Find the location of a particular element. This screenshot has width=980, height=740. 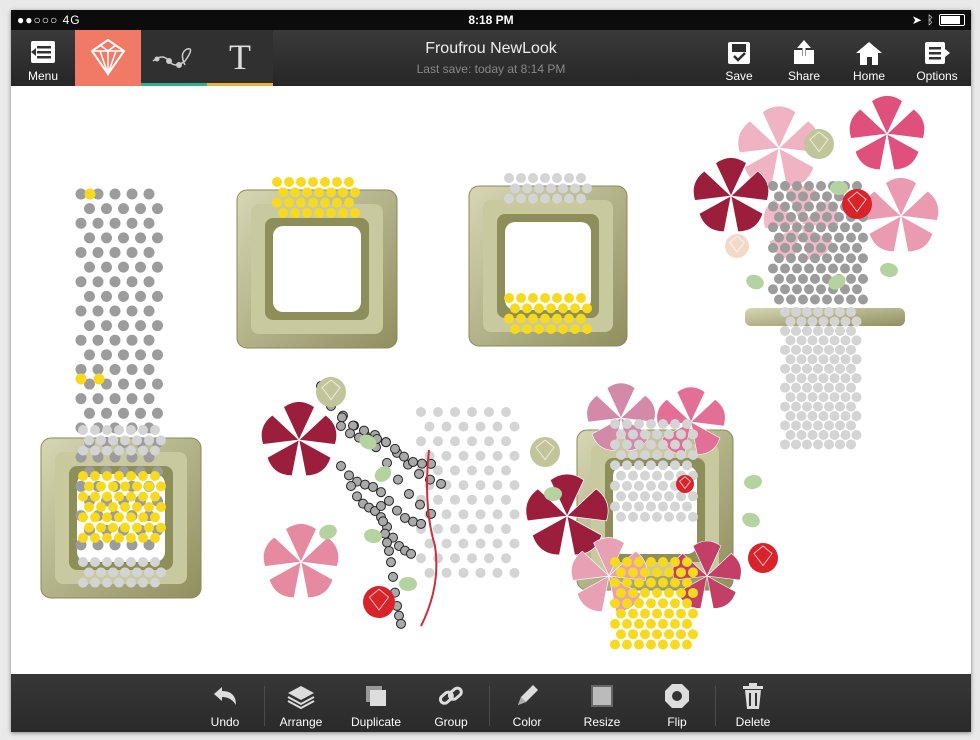

share-label: Share is located at coordinates (804, 76).